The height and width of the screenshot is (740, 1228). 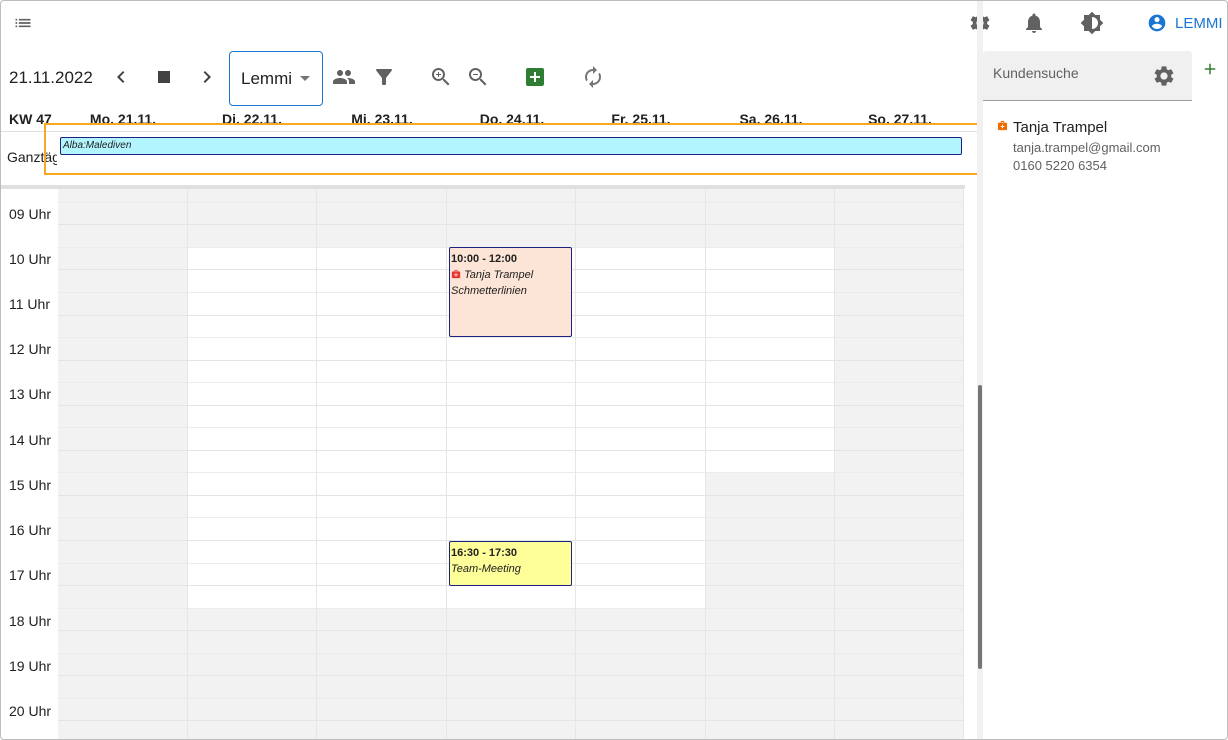 I want to click on event-title: Schmetterlinien, so click(x=489, y=291).